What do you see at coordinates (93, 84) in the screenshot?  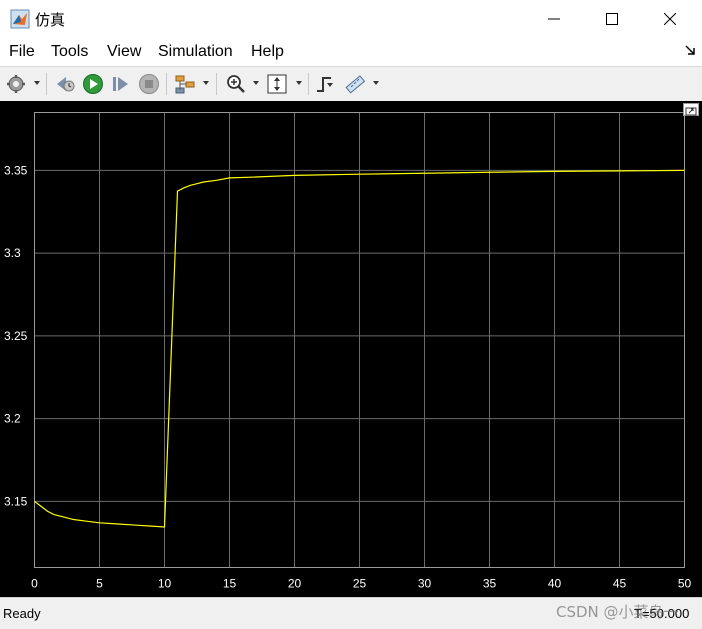 I see `run-icon` at bounding box center [93, 84].